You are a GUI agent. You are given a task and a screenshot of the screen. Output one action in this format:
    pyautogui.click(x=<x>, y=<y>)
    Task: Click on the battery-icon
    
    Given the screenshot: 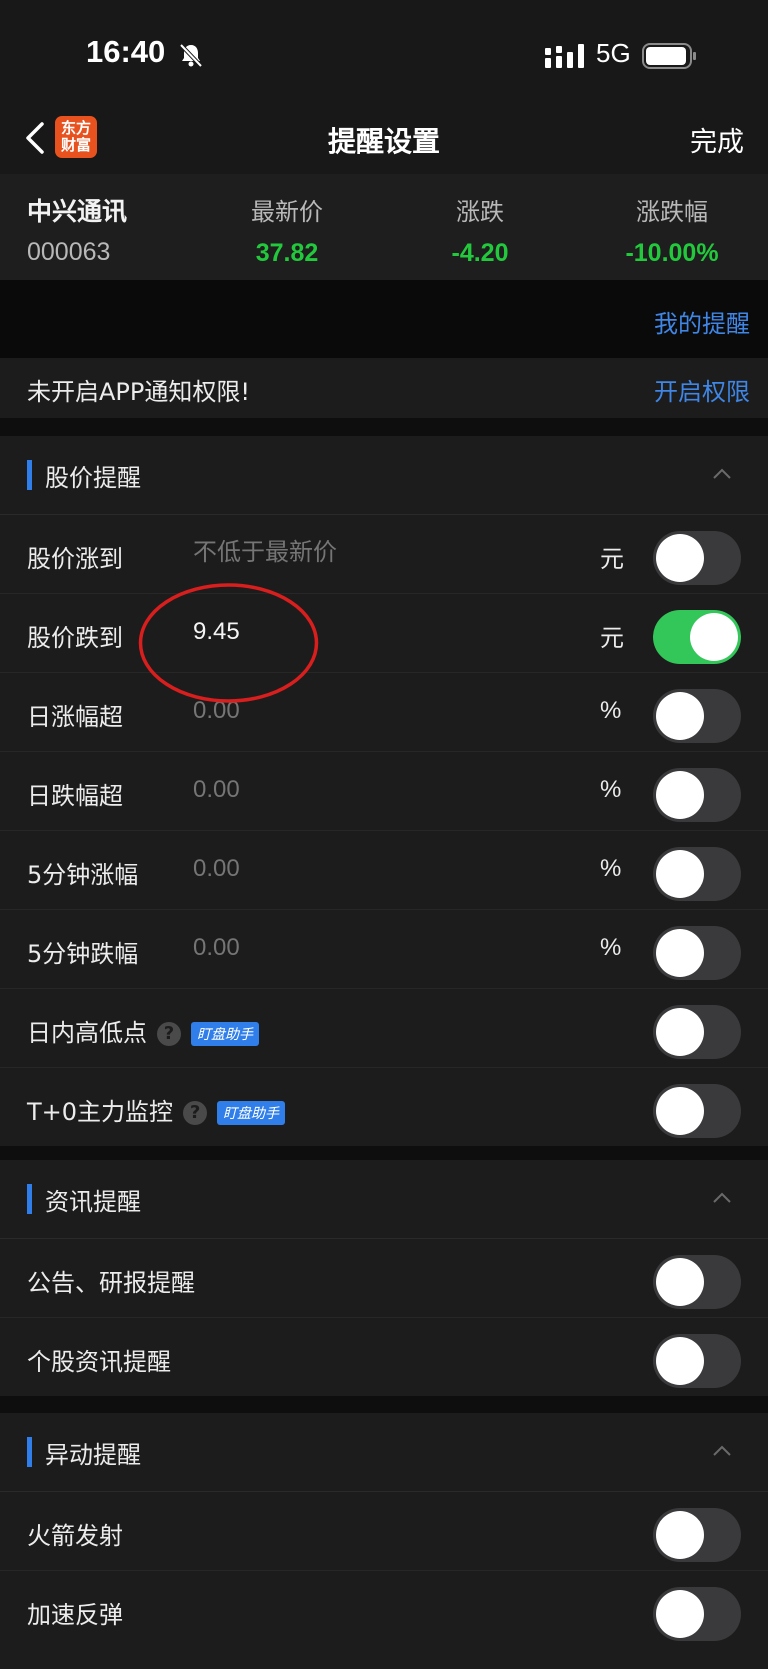 What is the action you would take?
    pyautogui.click(x=669, y=56)
    